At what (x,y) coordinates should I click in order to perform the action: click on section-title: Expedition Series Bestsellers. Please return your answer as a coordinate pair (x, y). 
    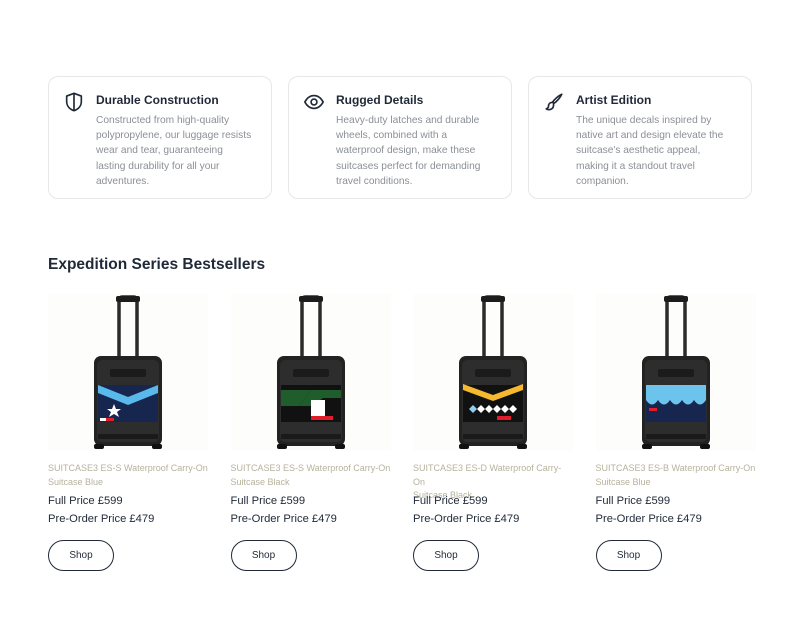
    Looking at the image, I should click on (157, 264).